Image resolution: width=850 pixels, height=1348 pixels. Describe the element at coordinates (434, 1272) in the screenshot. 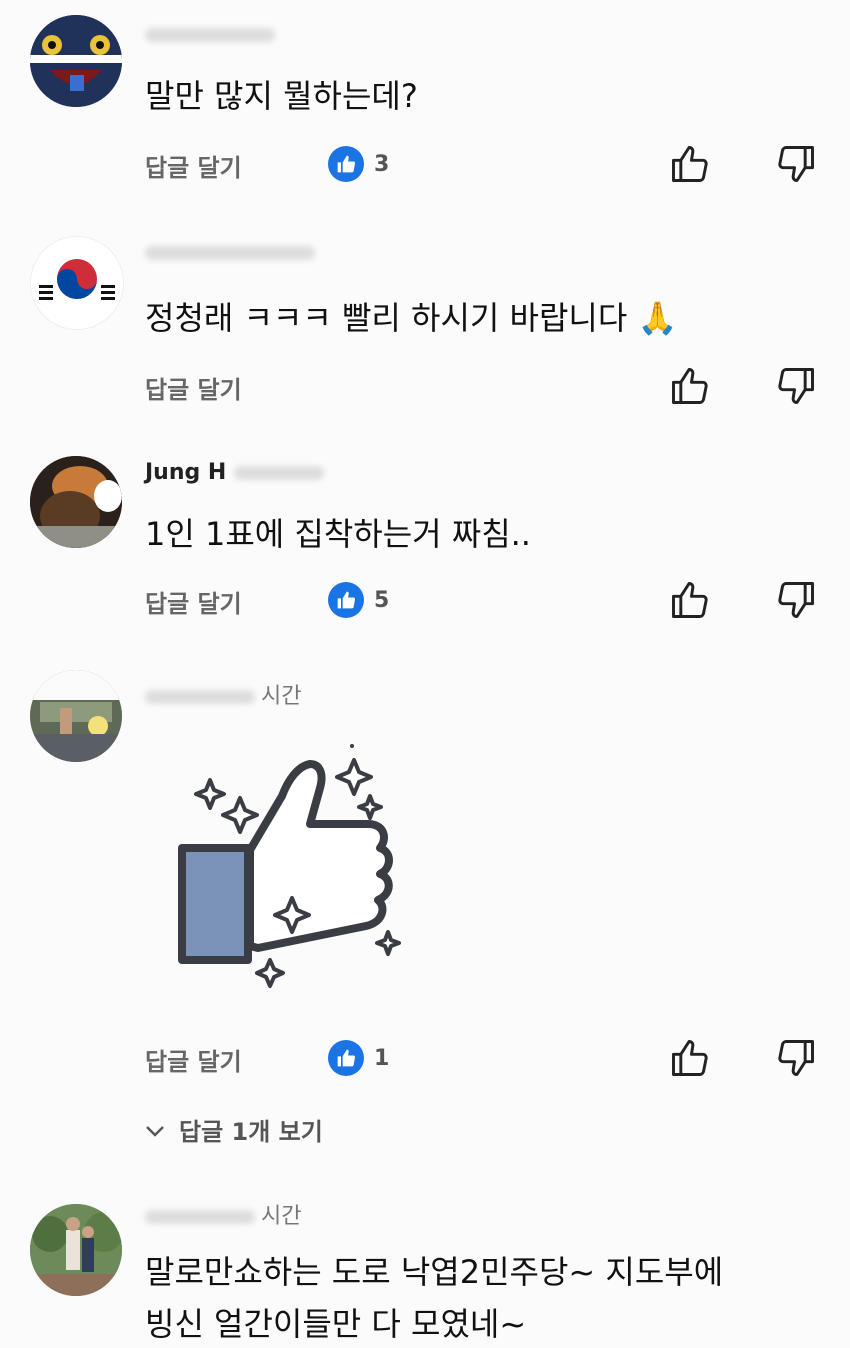

I see `comment-text-line: 말로만쇼하는 도로 낙엽2민주당~ 지도부에` at that location.